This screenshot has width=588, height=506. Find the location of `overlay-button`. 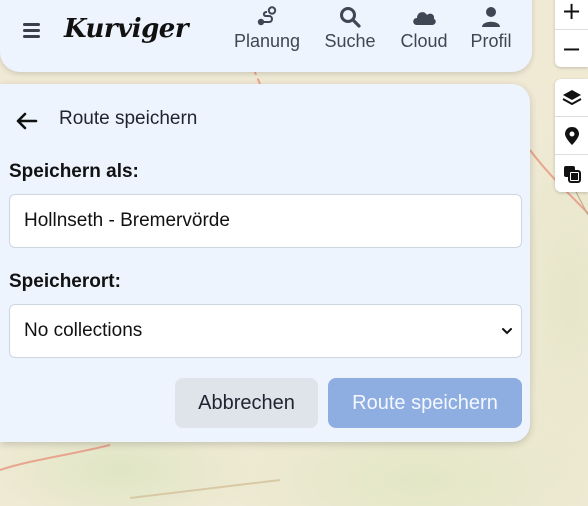

overlay-button is located at coordinates (571, 173).